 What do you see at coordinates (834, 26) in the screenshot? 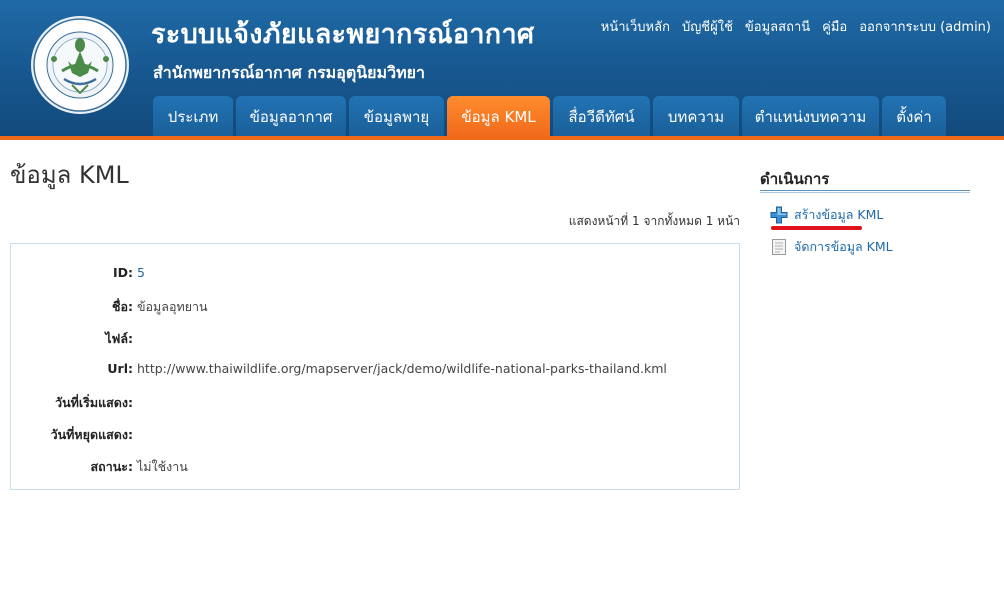
I see `top-link-manual: คู่มือ` at bounding box center [834, 26].